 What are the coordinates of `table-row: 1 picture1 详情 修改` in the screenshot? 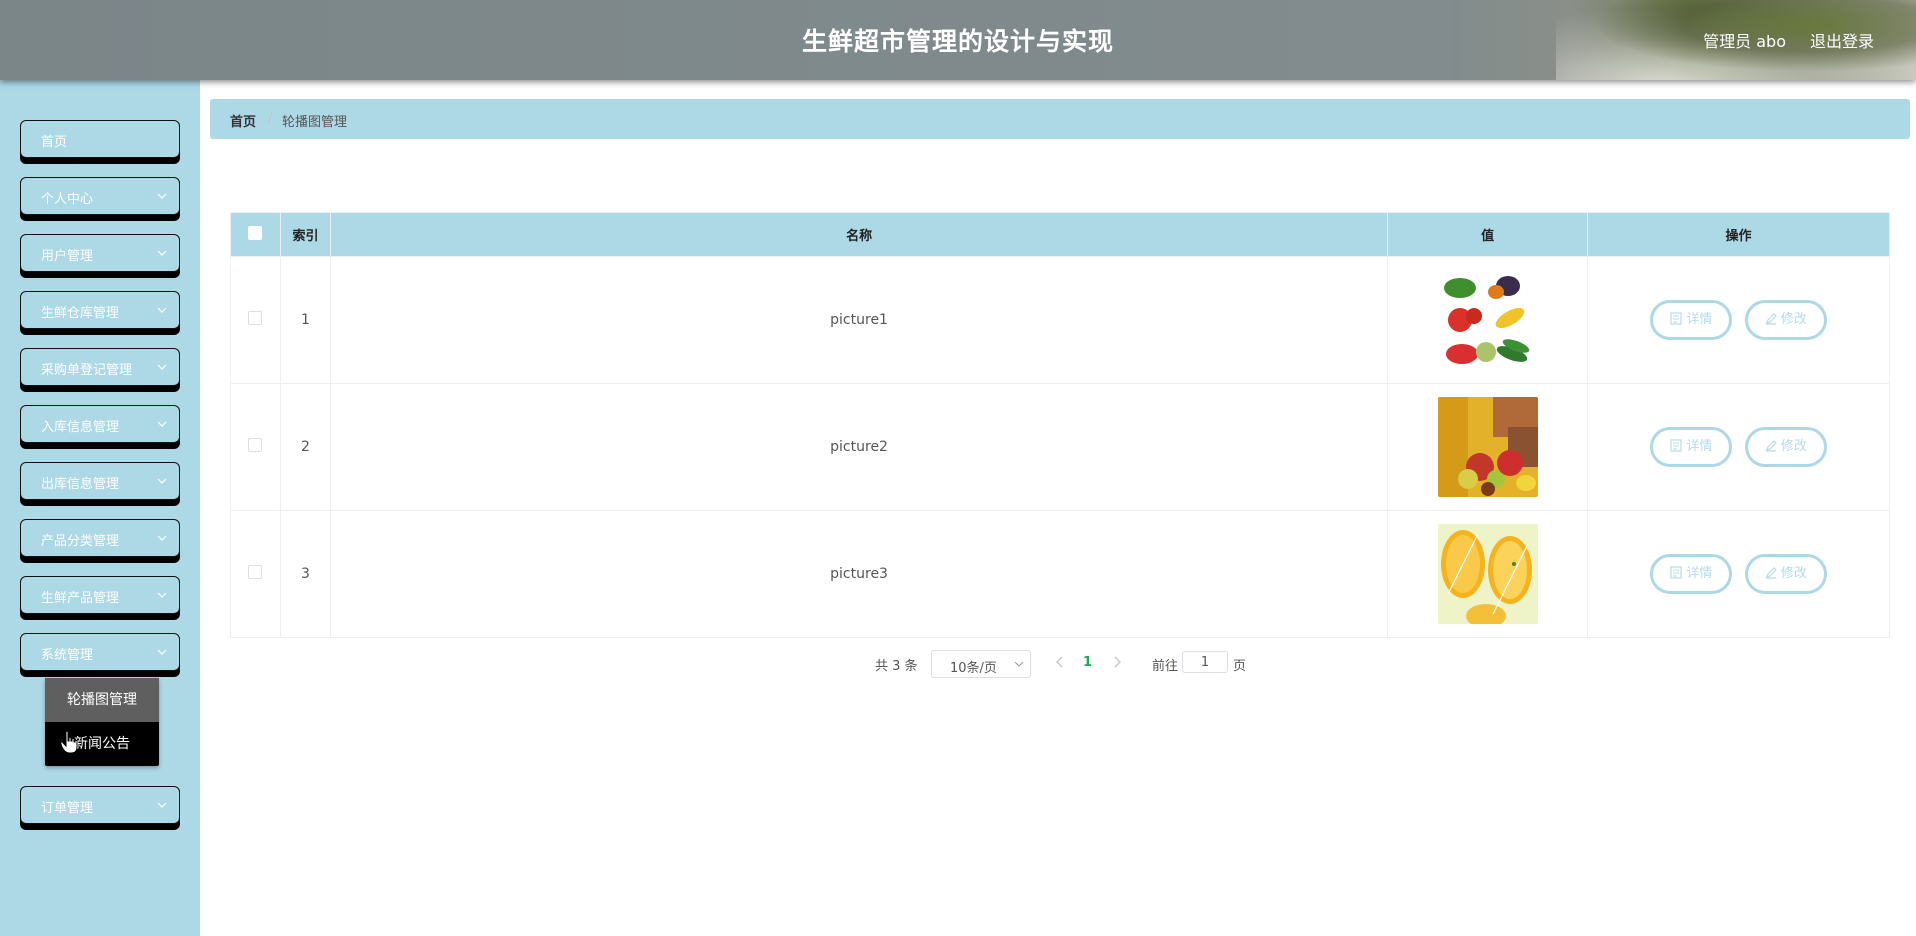 It's located at (1060, 320).